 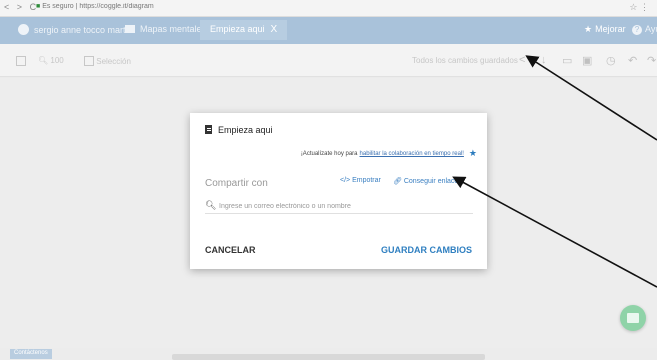 What do you see at coordinates (346, 180) in the screenshot?
I see `code-icon: </>` at bounding box center [346, 180].